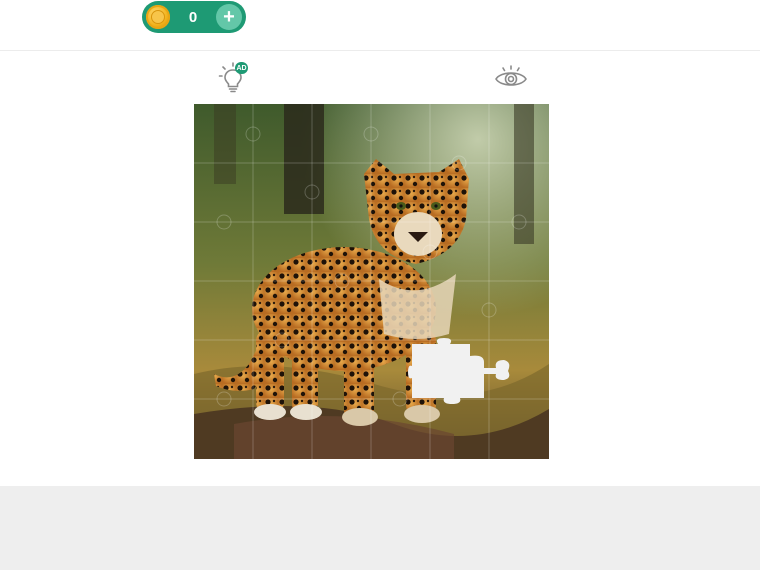  What do you see at coordinates (460, 371) in the screenshot?
I see `missing-piece-slot` at bounding box center [460, 371].